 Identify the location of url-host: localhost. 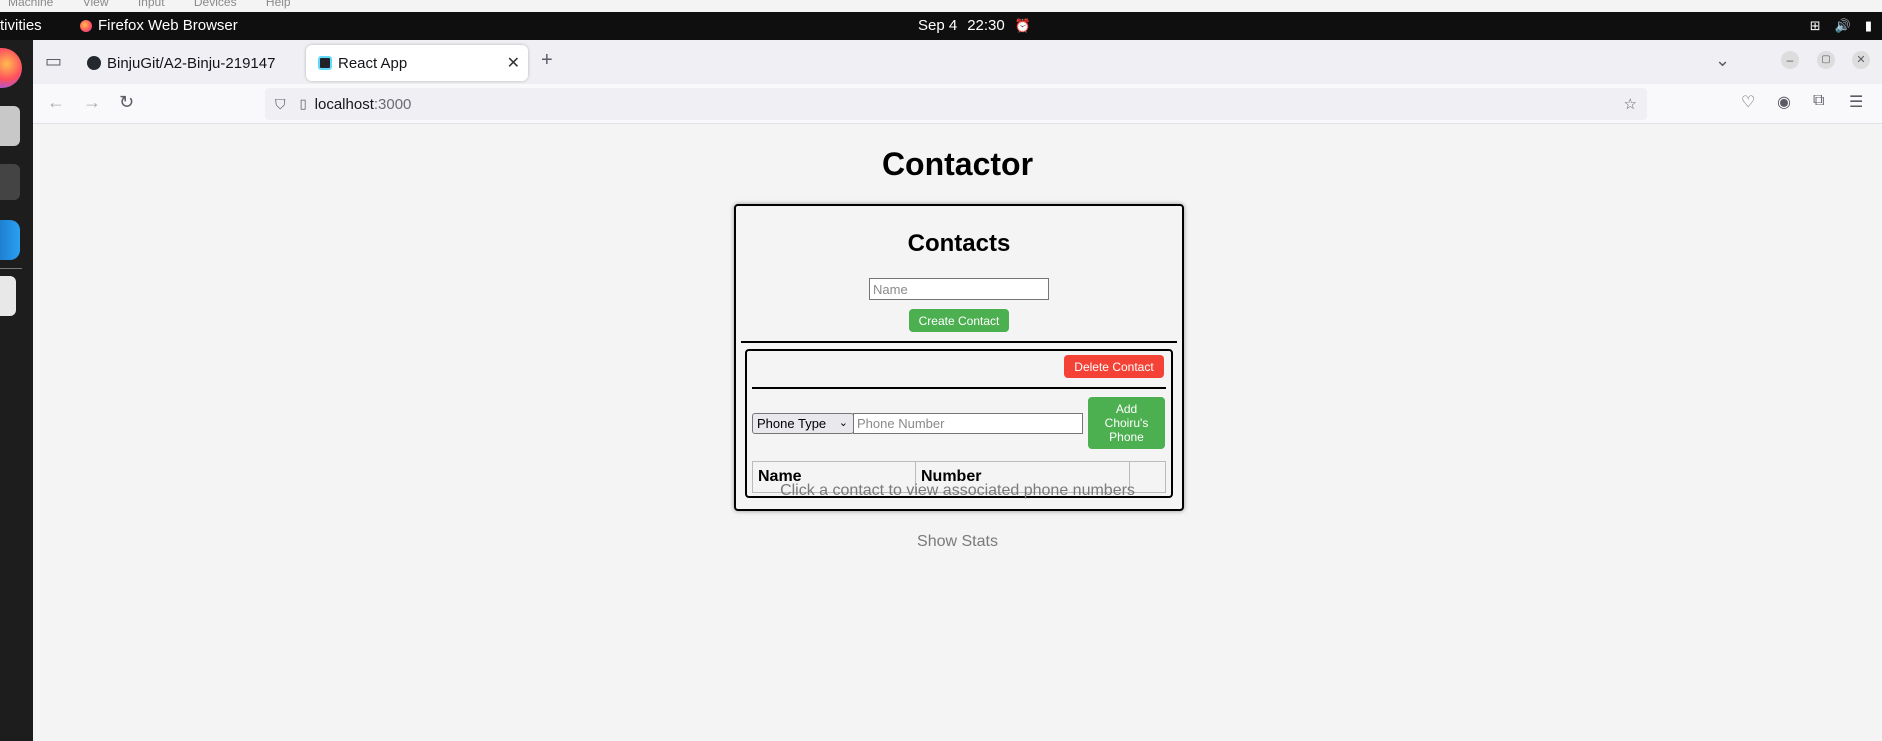
(344, 104).